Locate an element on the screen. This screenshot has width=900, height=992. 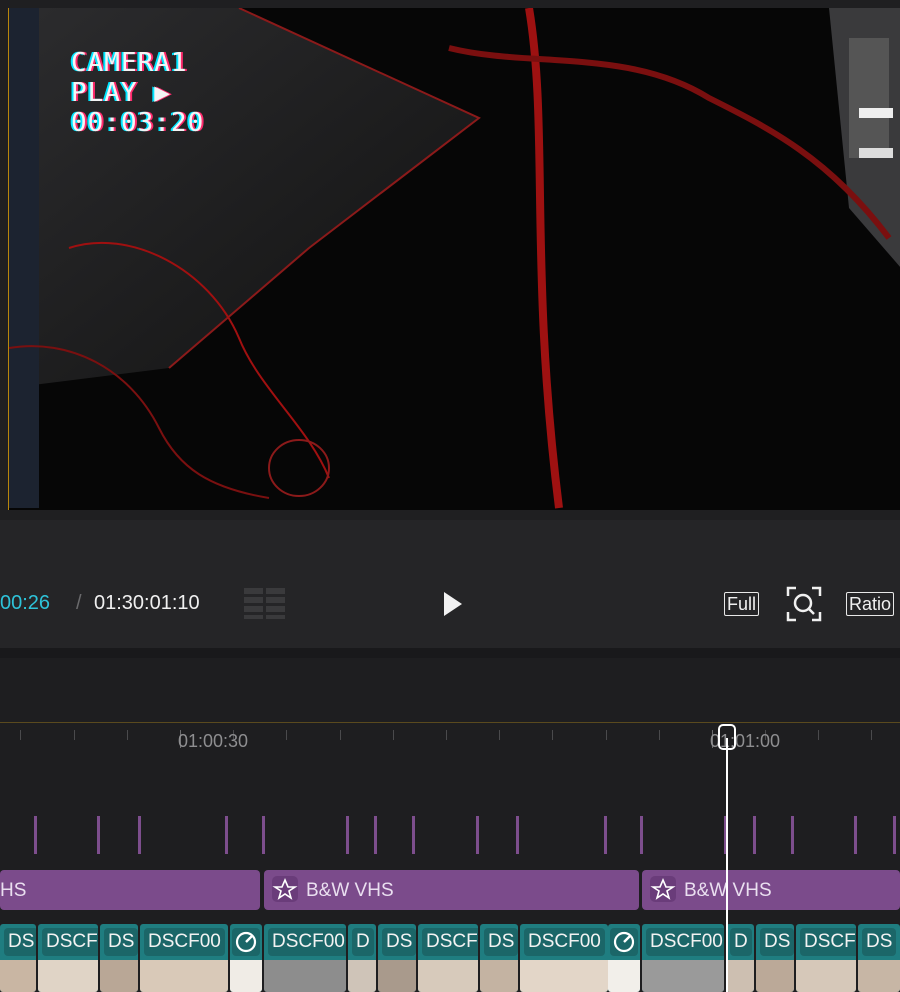
playback-controls is located at coordinates (450, 584).